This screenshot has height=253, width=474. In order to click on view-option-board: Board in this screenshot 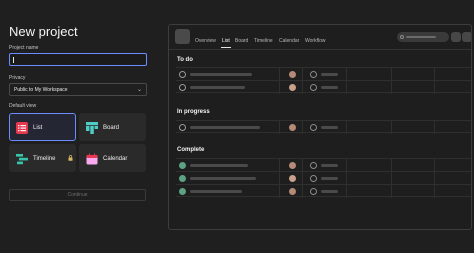, I will do `click(112, 127)`.